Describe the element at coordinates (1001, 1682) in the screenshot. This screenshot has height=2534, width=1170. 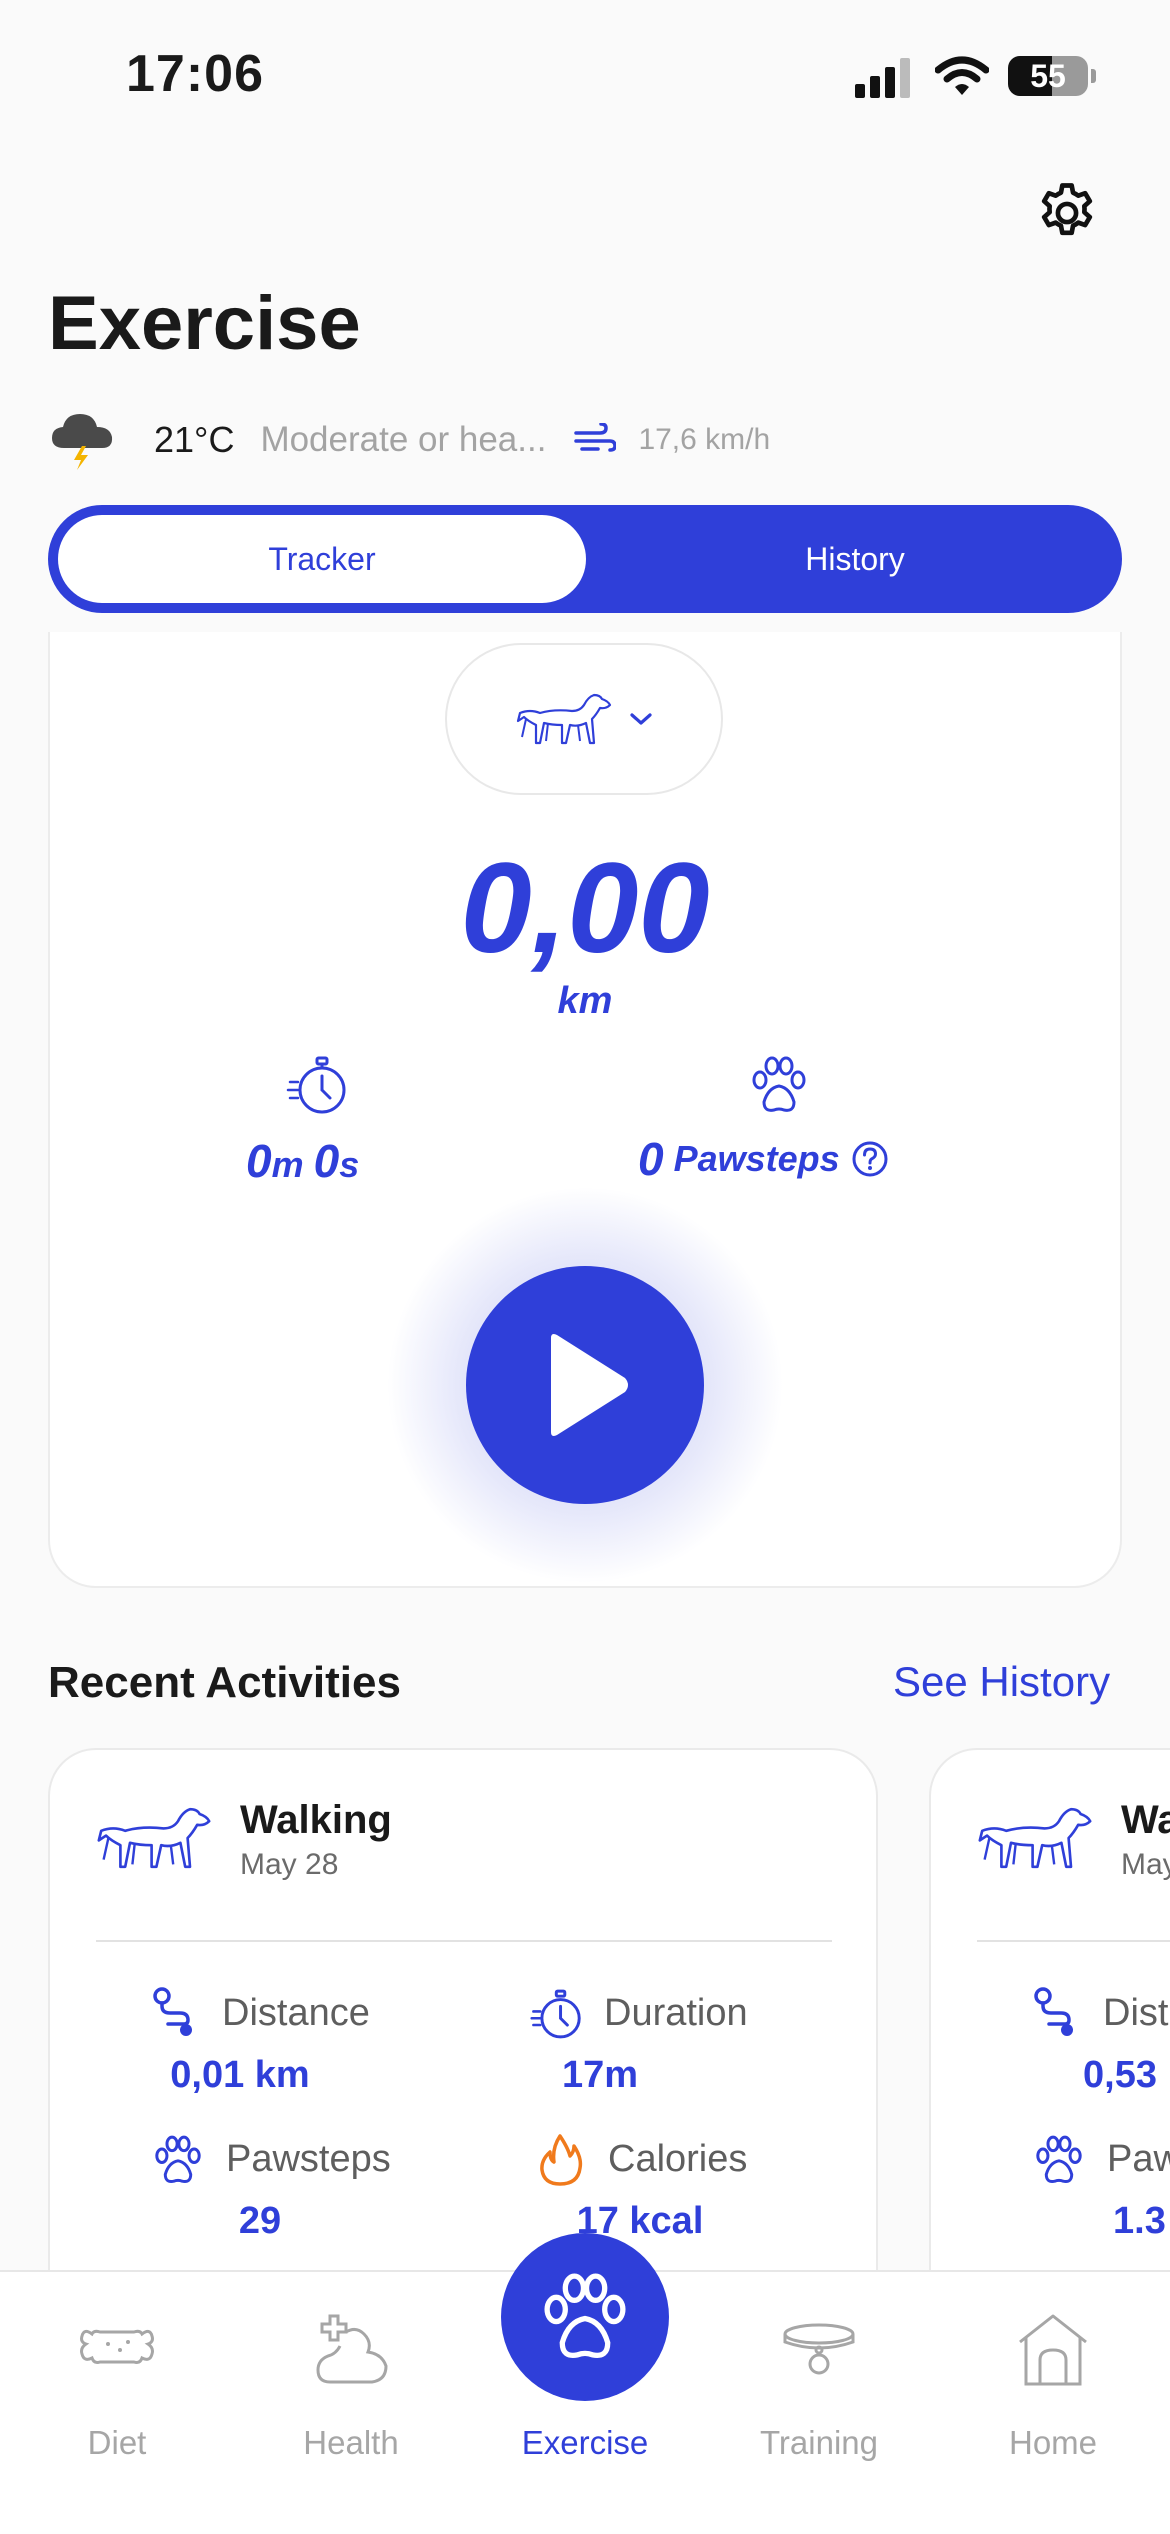
I see `see-history-link: See History` at that location.